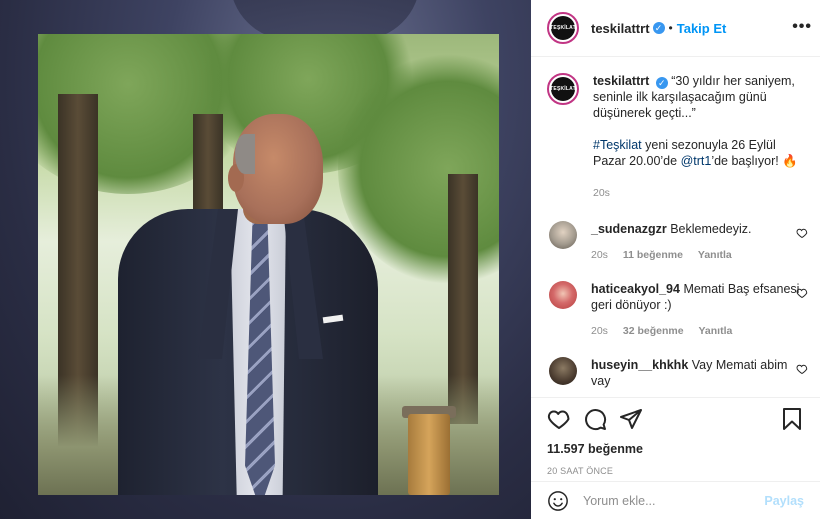 The image size is (820, 519). What do you see at coordinates (670, 500) in the screenshot?
I see `comment-input` at bounding box center [670, 500].